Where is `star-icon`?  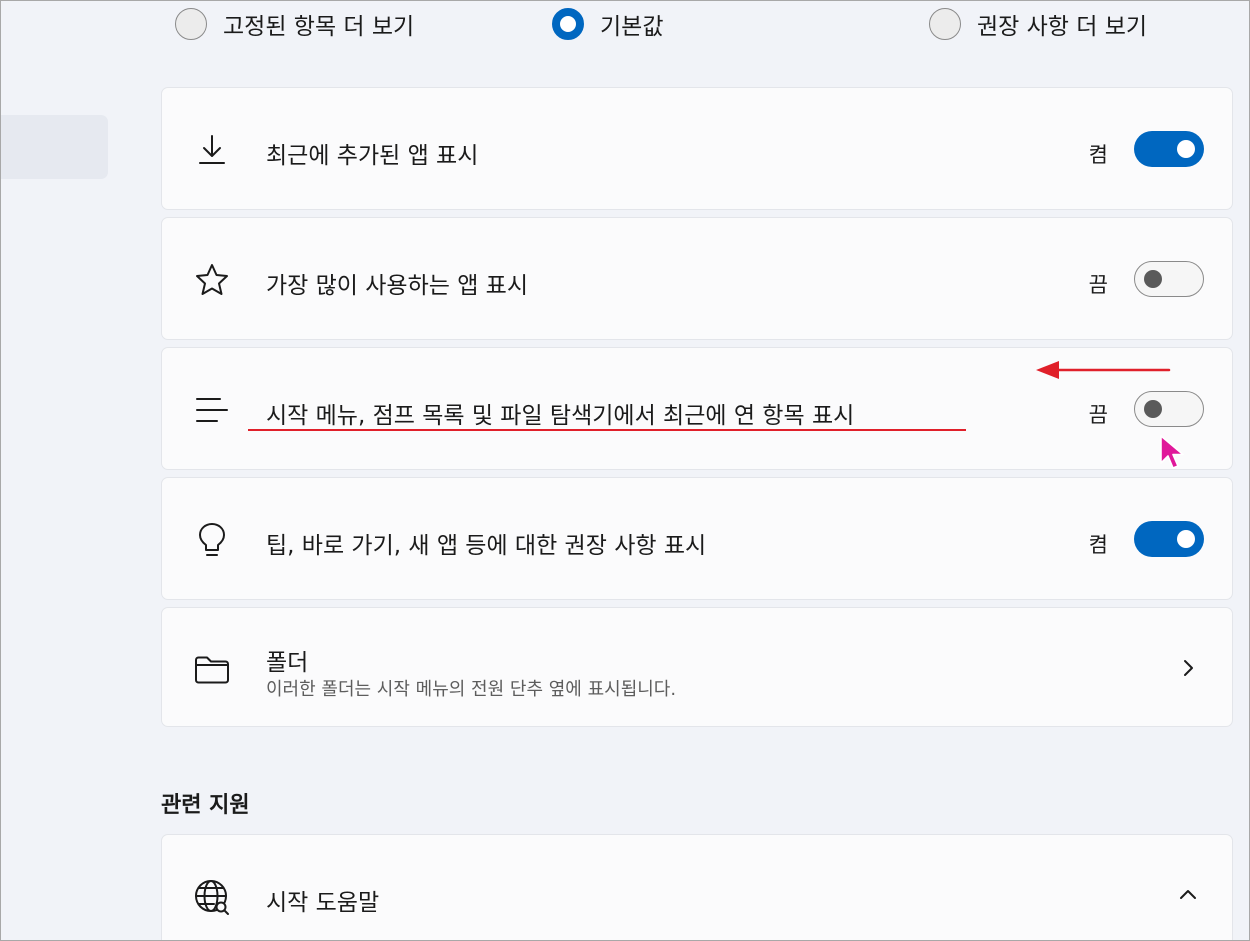
star-icon is located at coordinates (212, 280).